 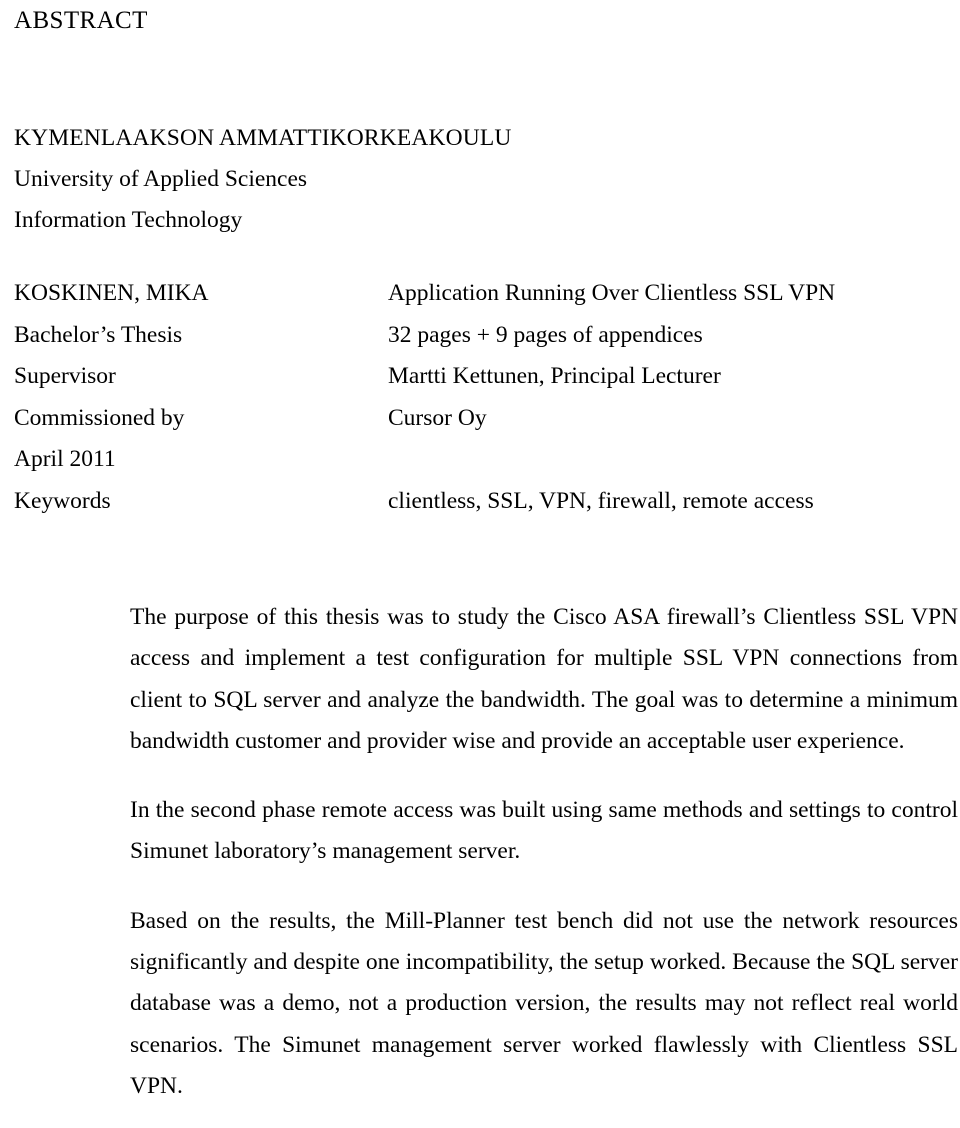 I want to click on metadata-label-supervisor: Supervisor, so click(x=65, y=376).